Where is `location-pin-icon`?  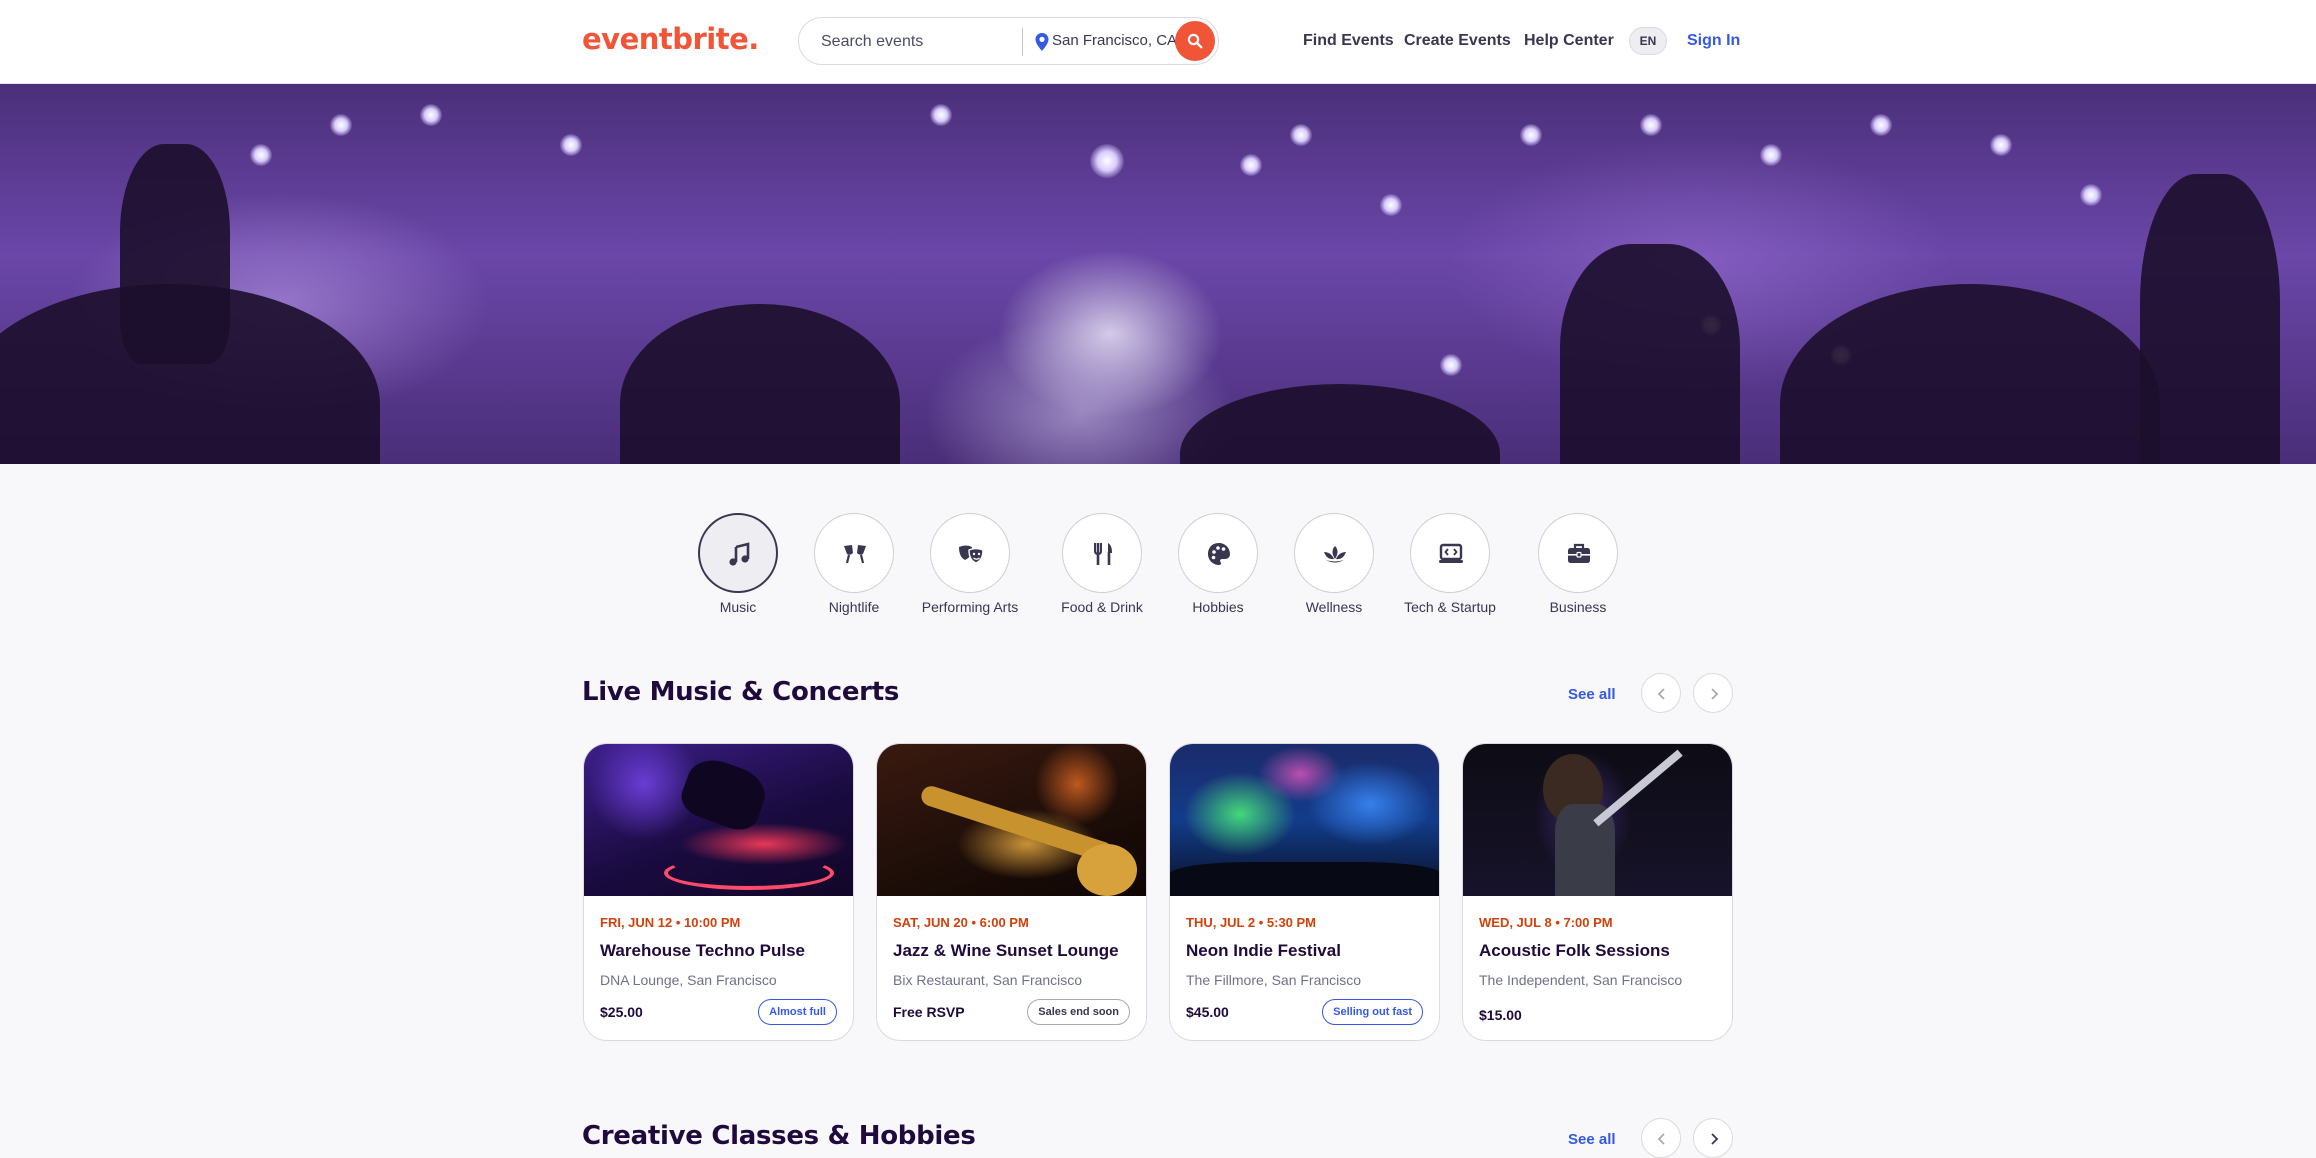 location-pin-icon is located at coordinates (1042, 42).